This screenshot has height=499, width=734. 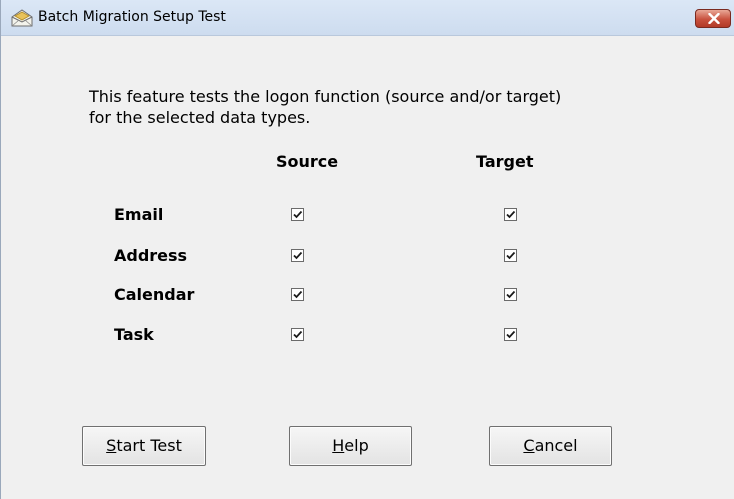 I want to click on start-test-label: tart Test, so click(x=149, y=445).